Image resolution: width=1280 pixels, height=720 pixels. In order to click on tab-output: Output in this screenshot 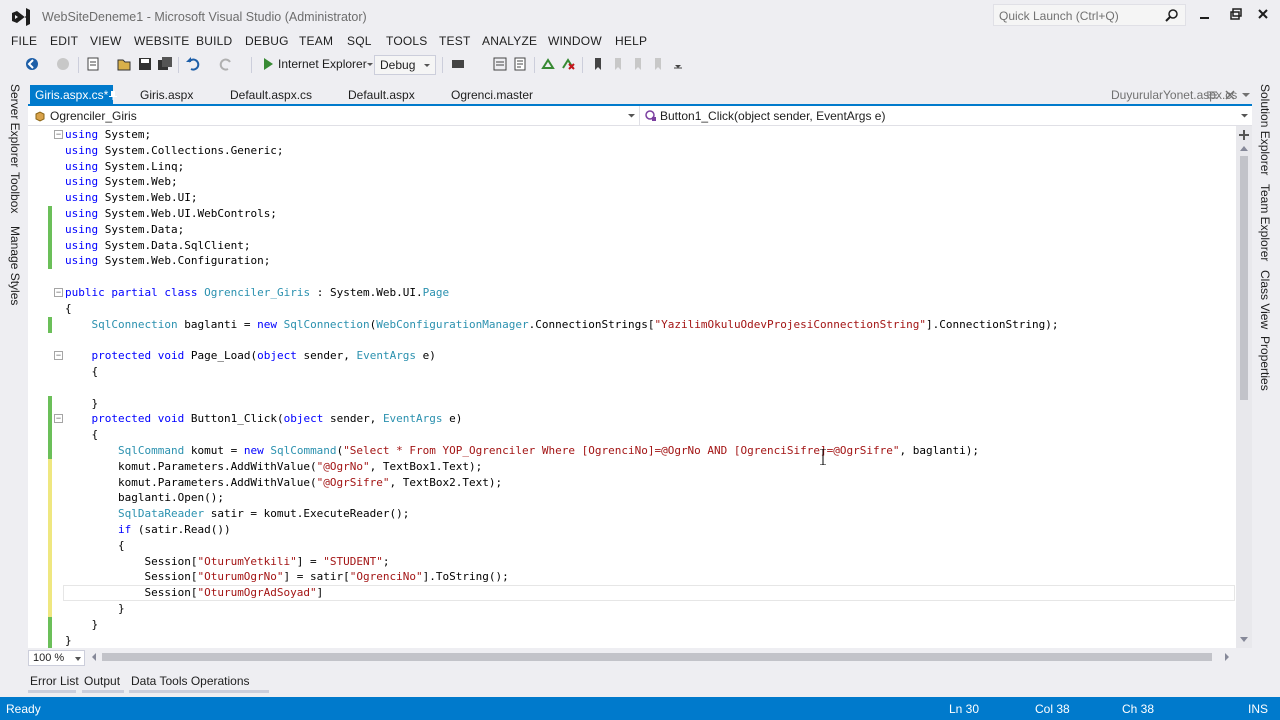, I will do `click(102, 681)`.